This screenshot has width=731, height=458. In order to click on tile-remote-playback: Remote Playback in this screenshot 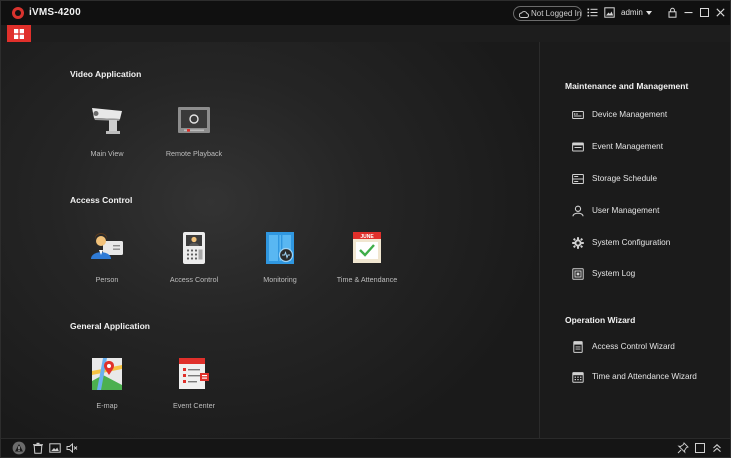, I will do `click(194, 140)`.